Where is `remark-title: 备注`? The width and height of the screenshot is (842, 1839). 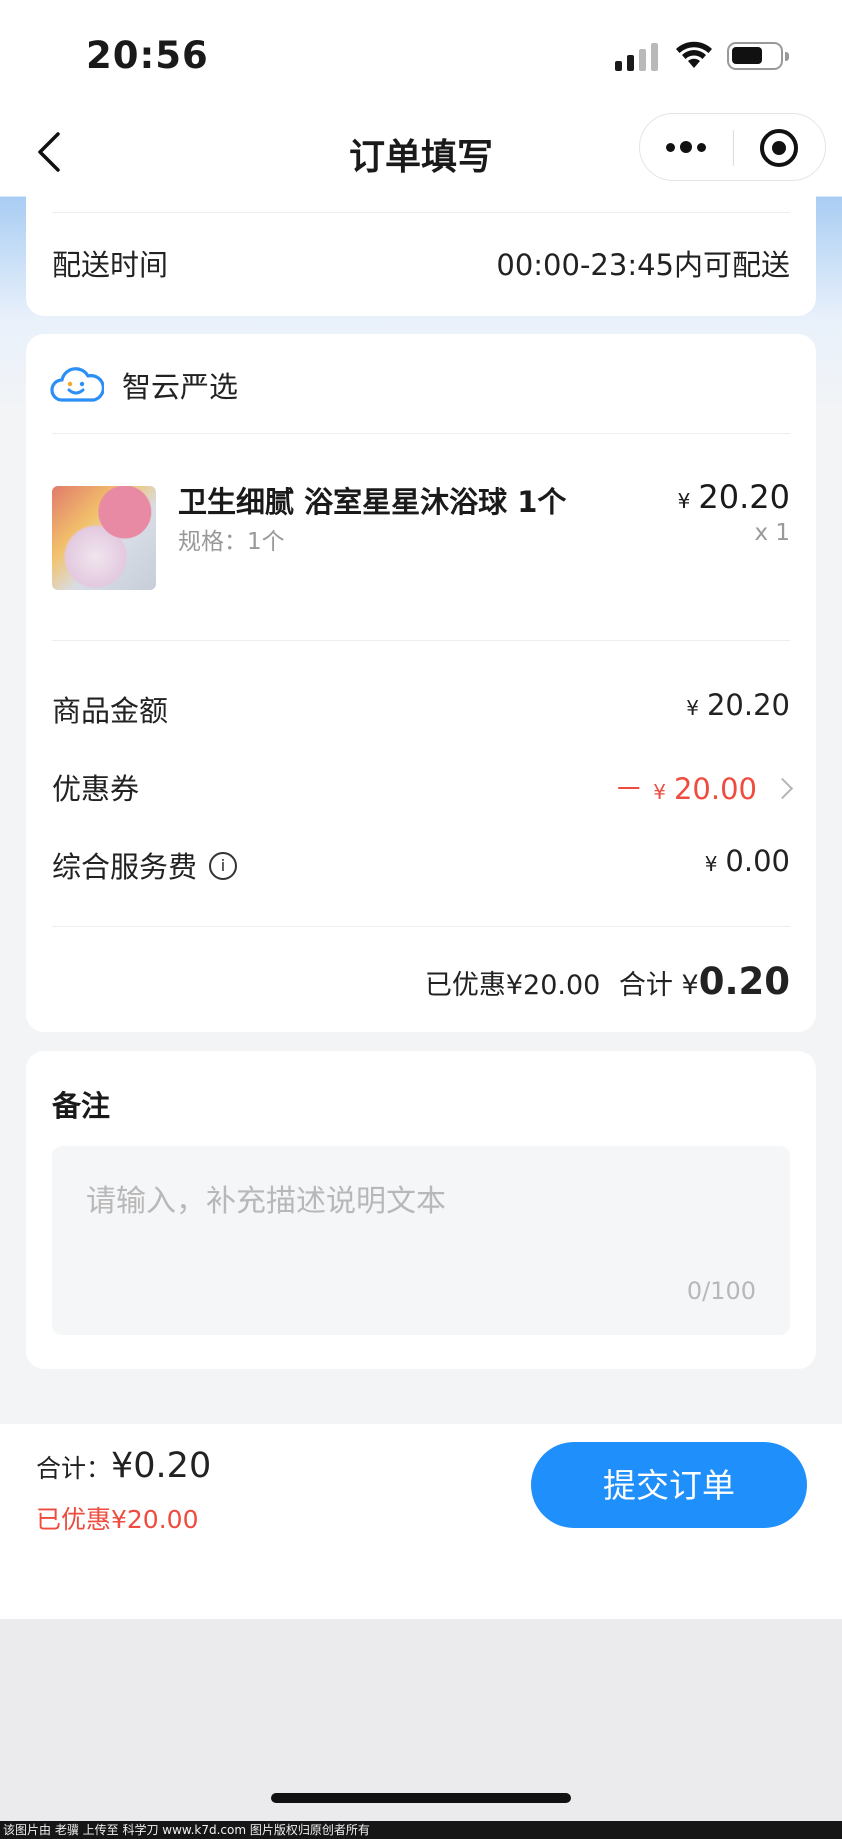 remark-title: 备注 is located at coordinates (81, 1106).